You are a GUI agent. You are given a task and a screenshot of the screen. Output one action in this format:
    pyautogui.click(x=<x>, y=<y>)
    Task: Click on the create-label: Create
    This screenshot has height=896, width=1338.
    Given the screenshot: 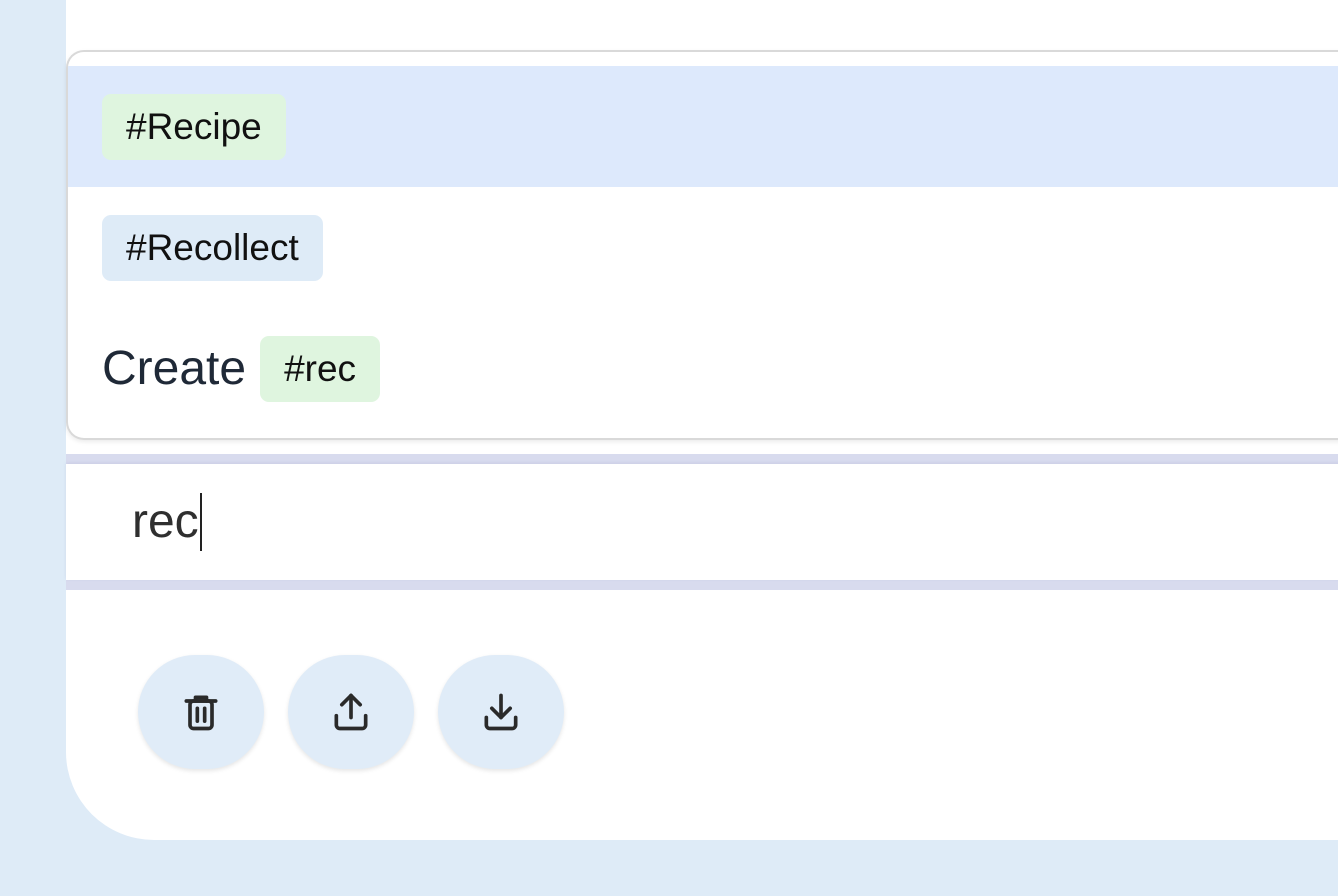 What is the action you would take?
    pyautogui.click(x=174, y=368)
    